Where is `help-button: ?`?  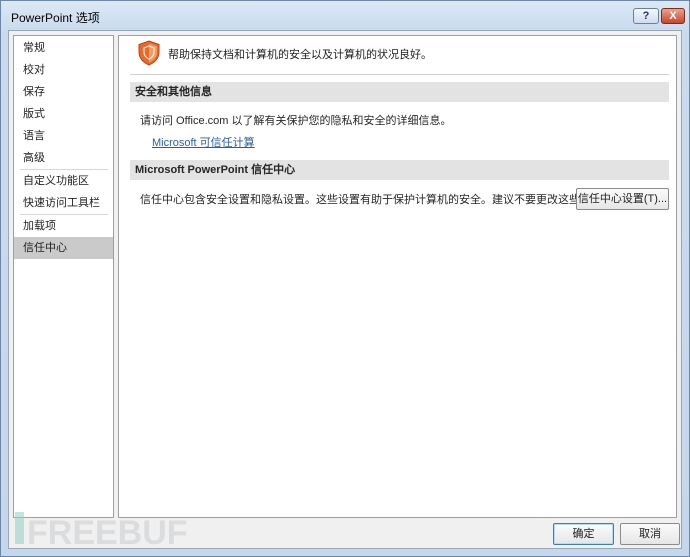 help-button: ? is located at coordinates (646, 16).